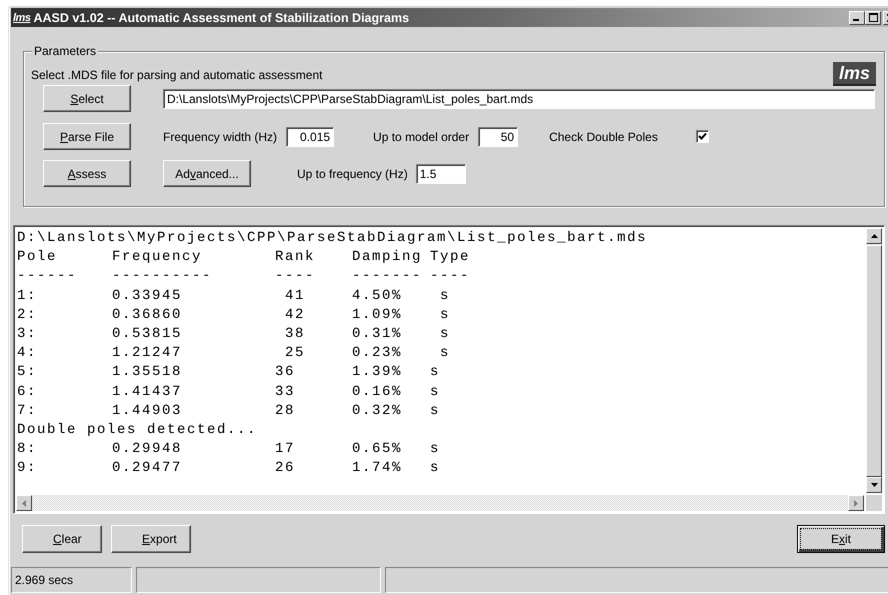  What do you see at coordinates (295, 296) in the screenshot?
I see `output-cell-text: 41` at bounding box center [295, 296].